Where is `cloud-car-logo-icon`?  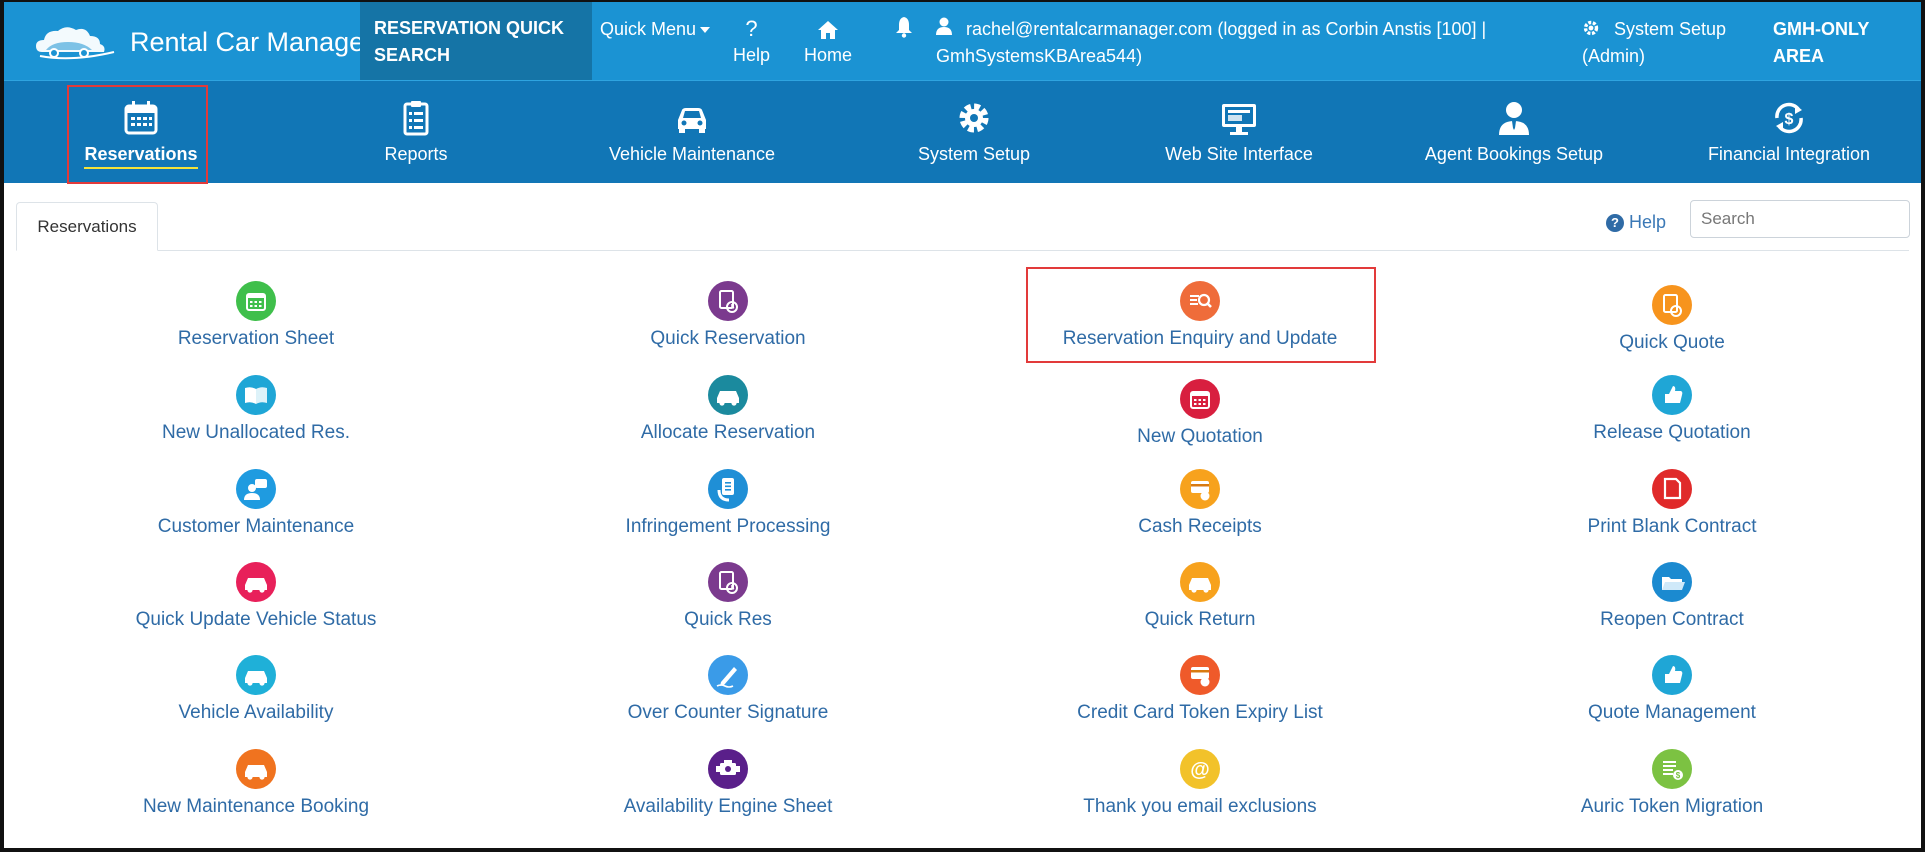 cloud-car-logo-icon is located at coordinates (75, 43).